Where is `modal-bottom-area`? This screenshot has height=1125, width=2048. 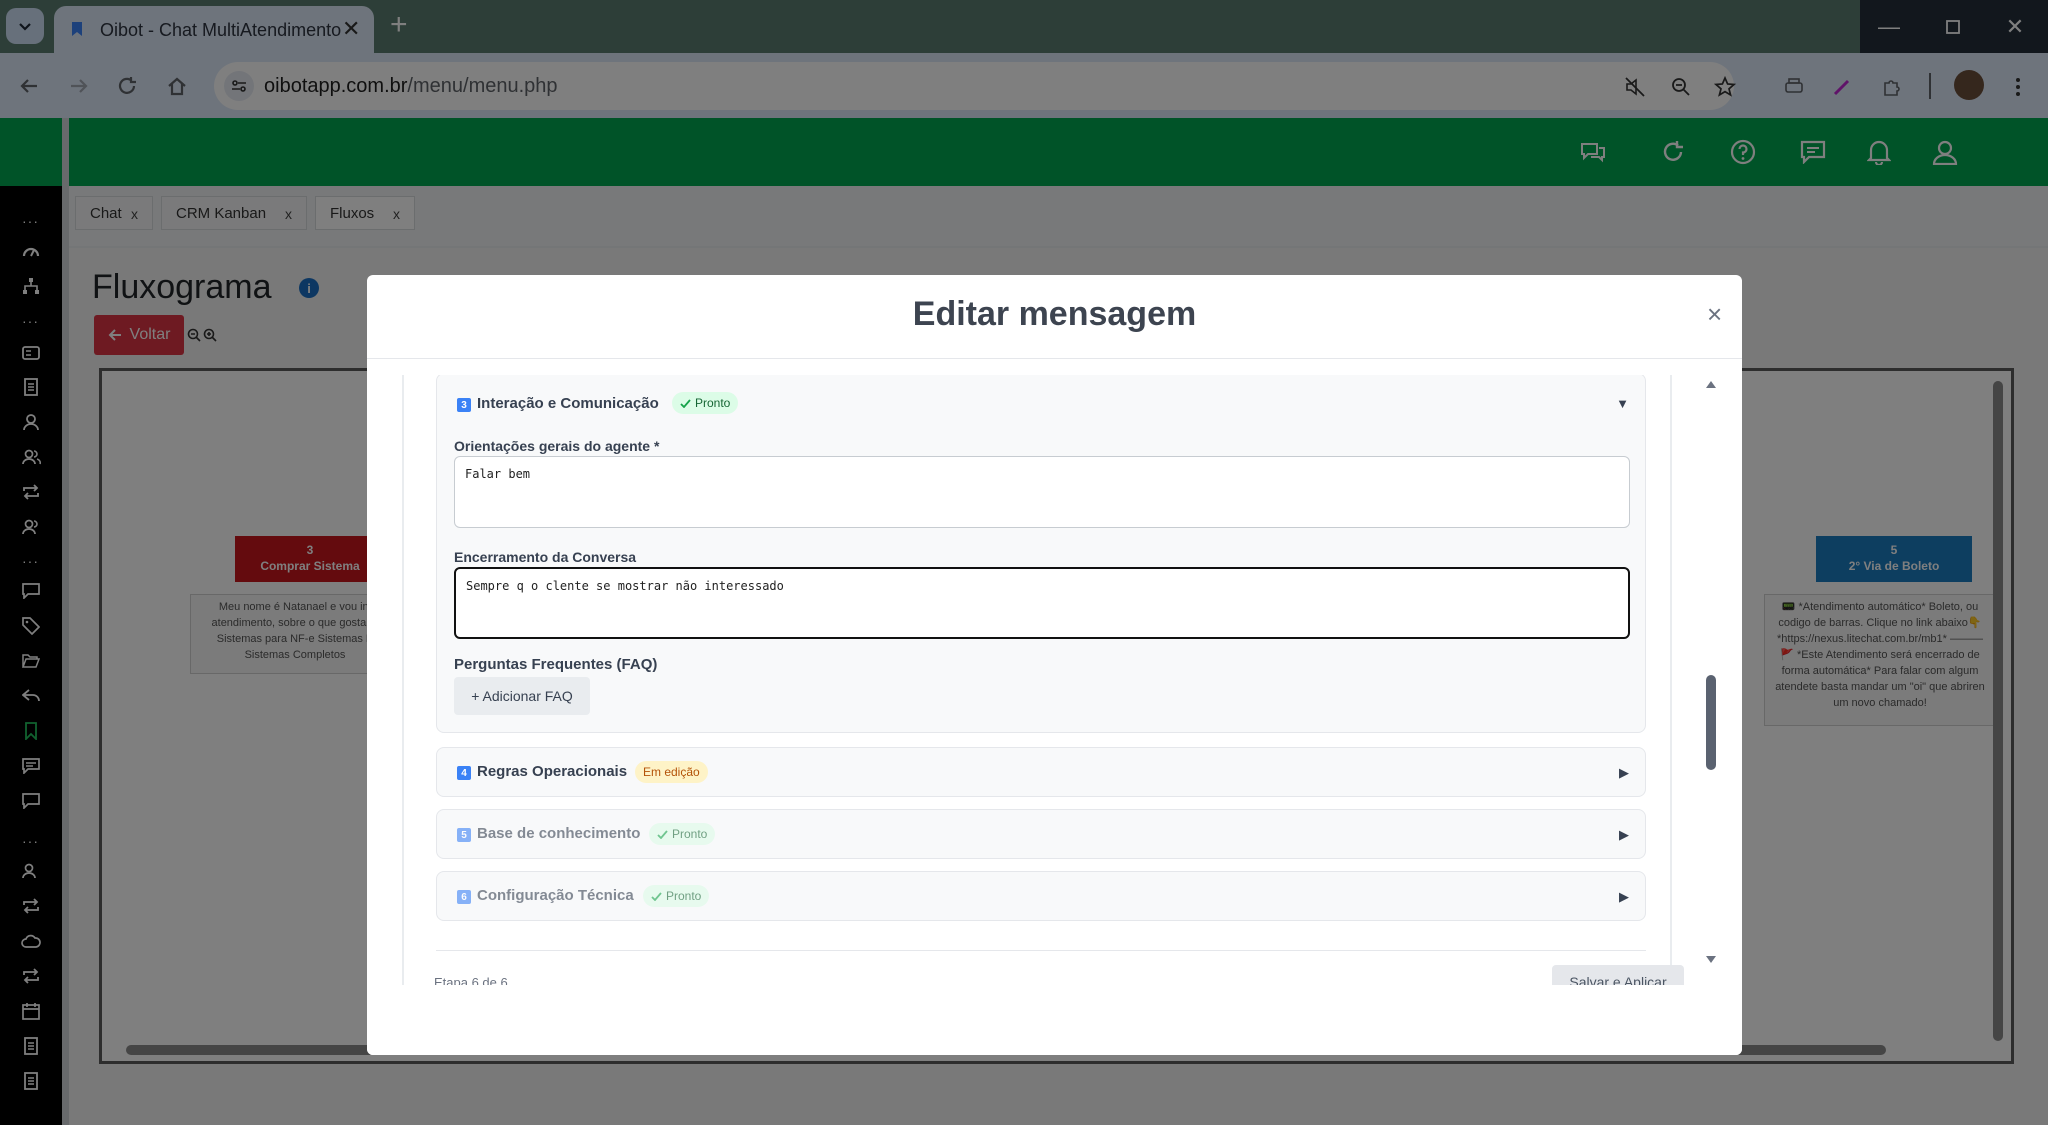
modal-bottom-area is located at coordinates (1054, 1020).